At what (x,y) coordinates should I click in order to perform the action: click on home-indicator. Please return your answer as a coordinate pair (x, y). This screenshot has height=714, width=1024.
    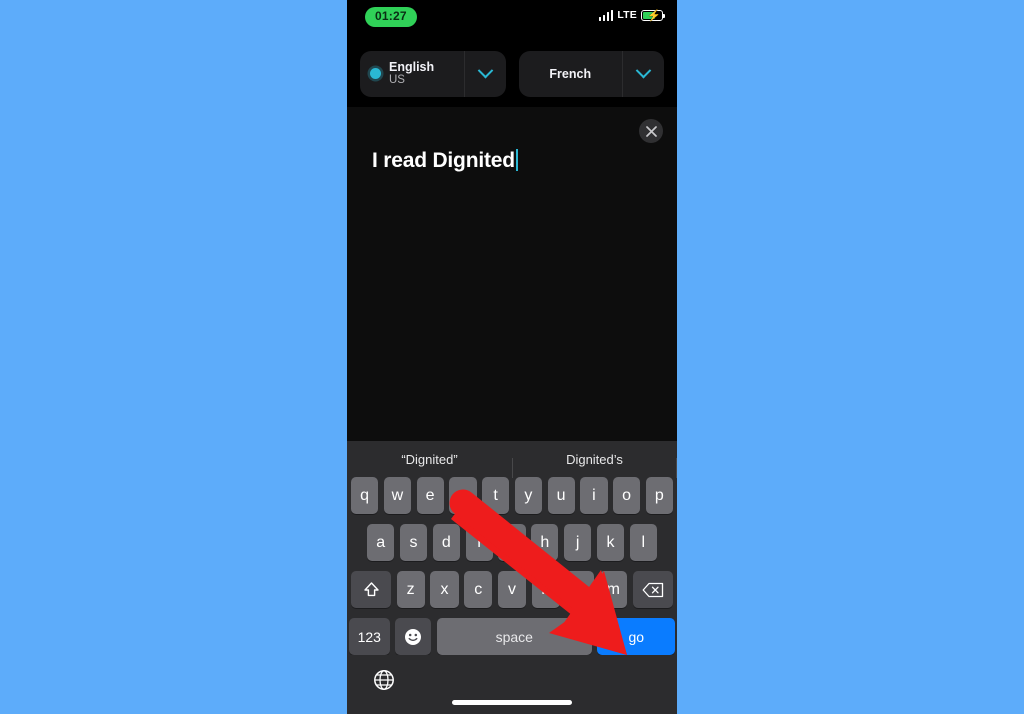
    Looking at the image, I should click on (512, 702).